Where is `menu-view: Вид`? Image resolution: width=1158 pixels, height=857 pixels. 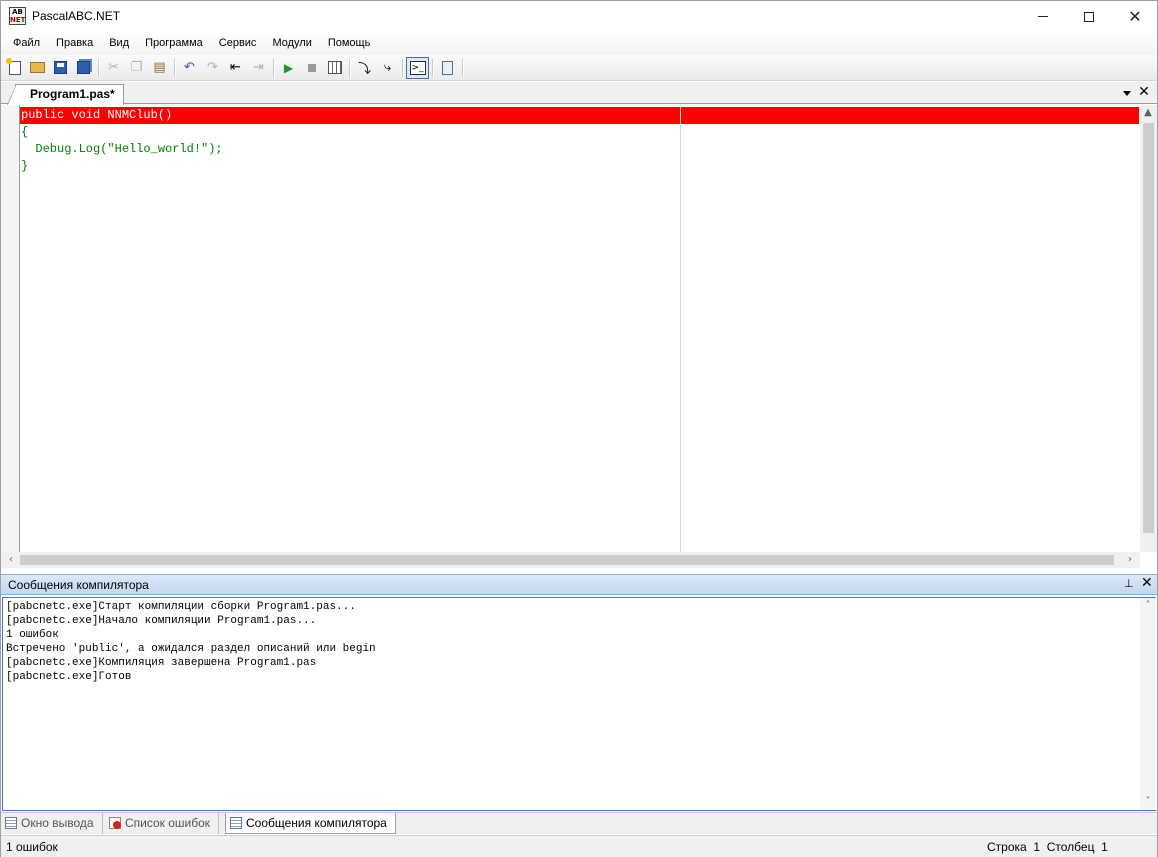 menu-view: Вид is located at coordinates (119, 43).